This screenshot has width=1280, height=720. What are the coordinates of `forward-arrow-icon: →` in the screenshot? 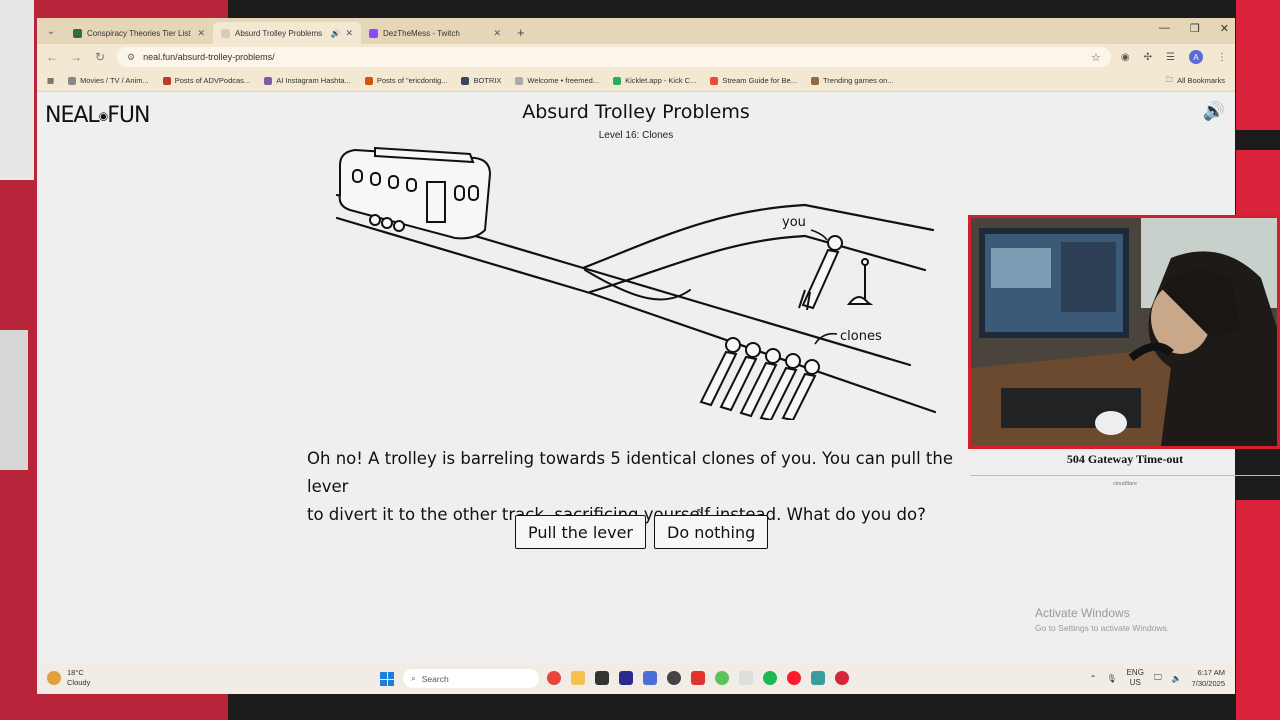 It's located at (76, 57).